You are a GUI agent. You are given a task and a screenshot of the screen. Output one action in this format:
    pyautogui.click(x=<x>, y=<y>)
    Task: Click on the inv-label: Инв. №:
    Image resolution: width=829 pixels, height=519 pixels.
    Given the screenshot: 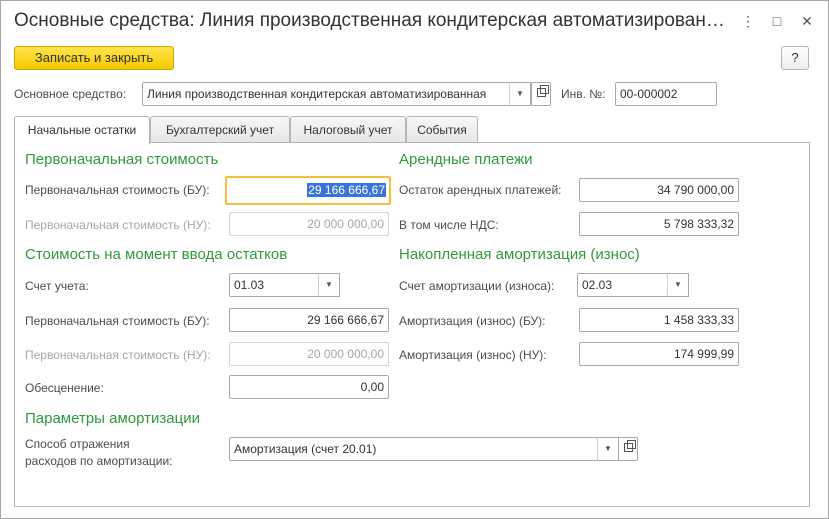 What is the action you would take?
    pyautogui.click(x=583, y=94)
    